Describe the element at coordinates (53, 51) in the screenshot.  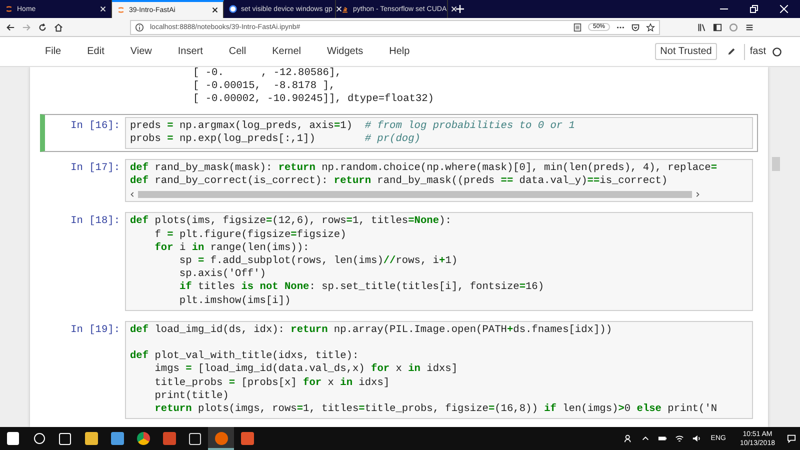
I see `menu-item: File` at that location.